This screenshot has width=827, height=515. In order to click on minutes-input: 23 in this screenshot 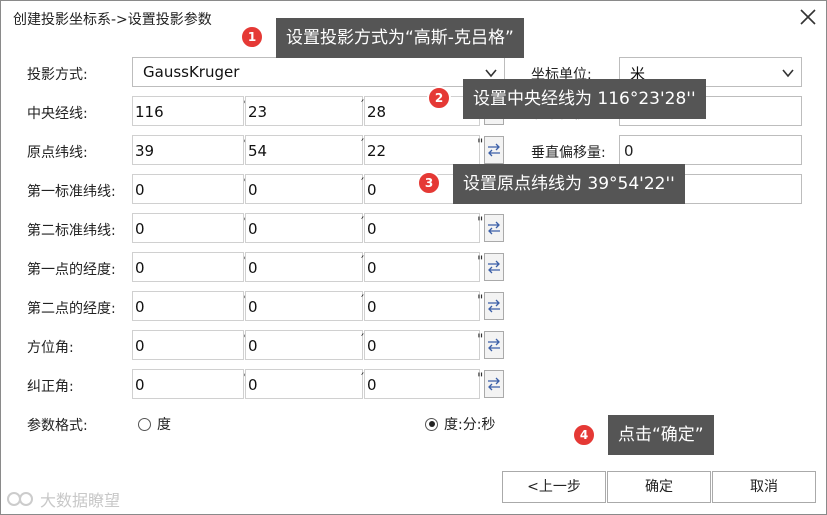, I will do `click(304, 111)`.